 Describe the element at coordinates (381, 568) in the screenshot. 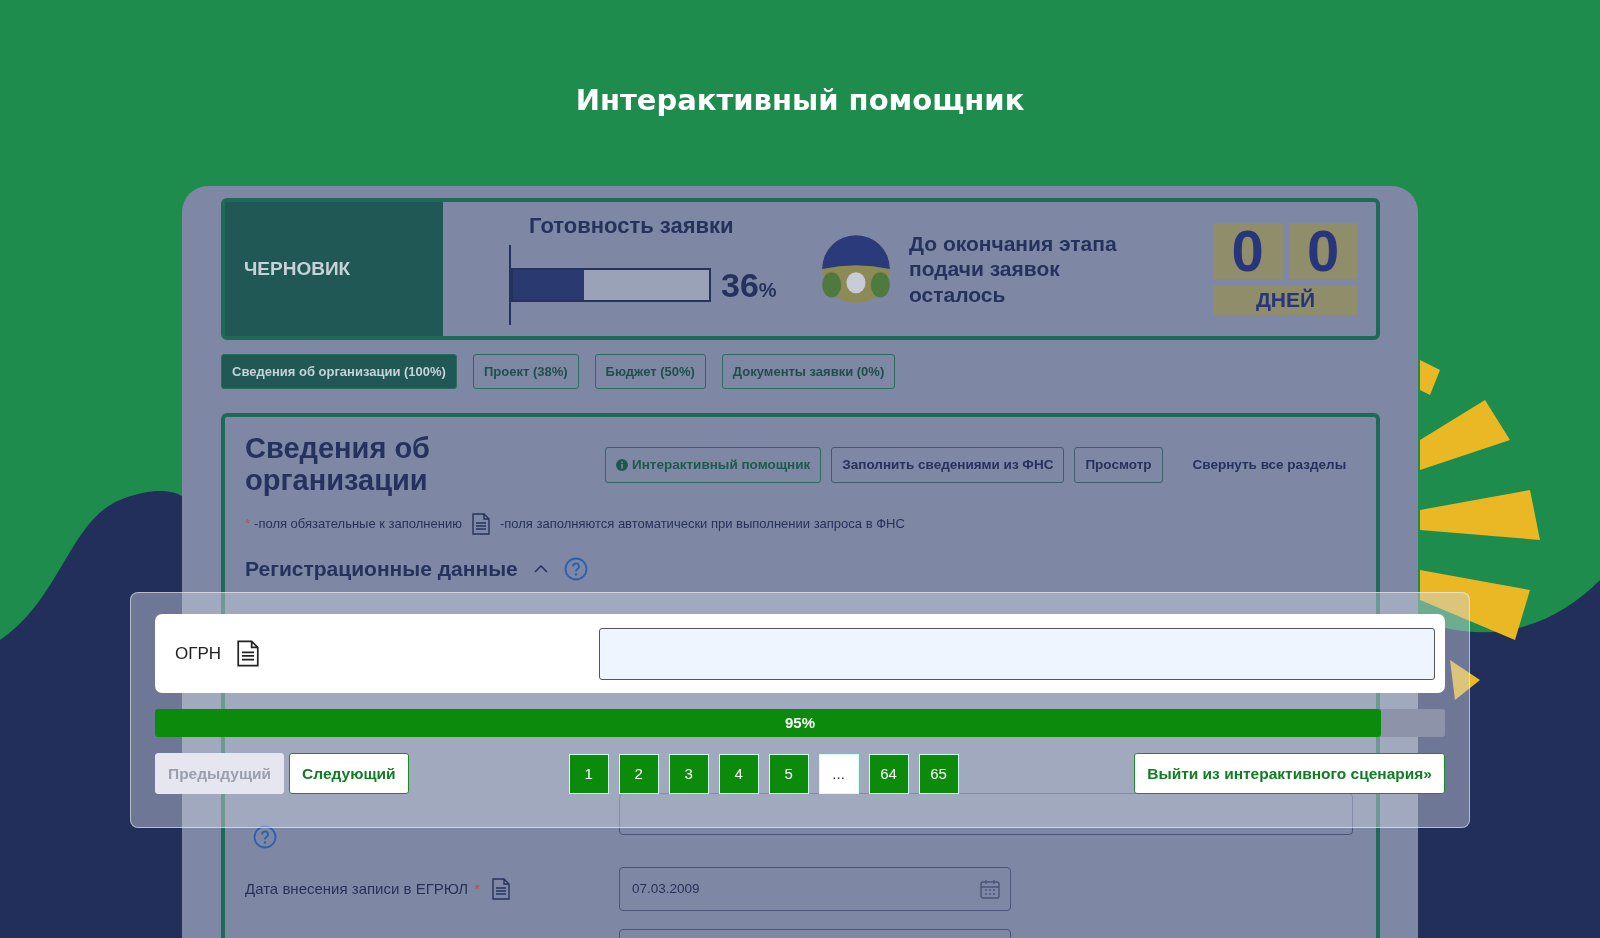

I see `subsection-title: Регистрационные данные` at that location.